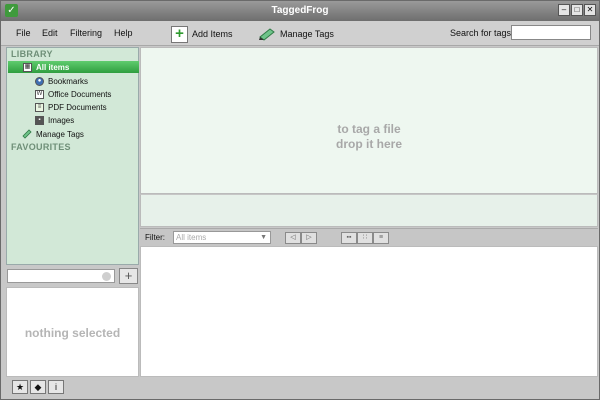 The height and width of the screenshot is (400, 600). What do you see at coordinates (39, 81) in the screenshot?
I see `globe-icon: ●` at bounding box center [39, 81].